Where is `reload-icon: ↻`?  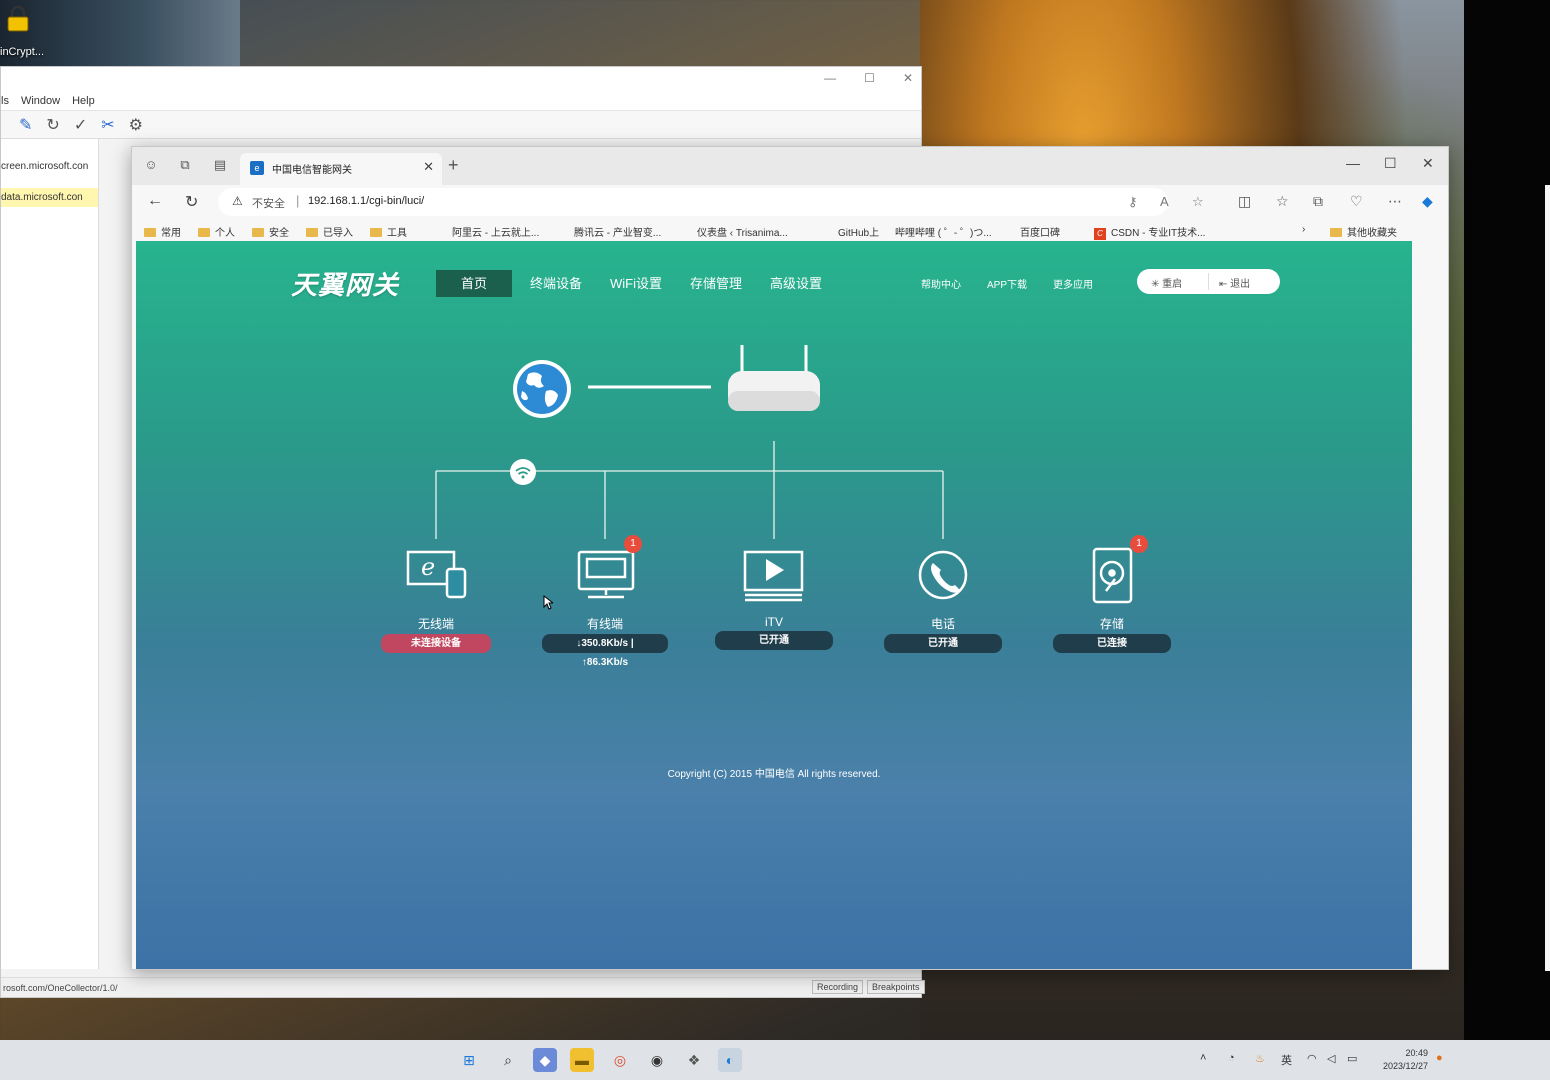 reload-icon: ↻ is located at coordinates (191, 202).